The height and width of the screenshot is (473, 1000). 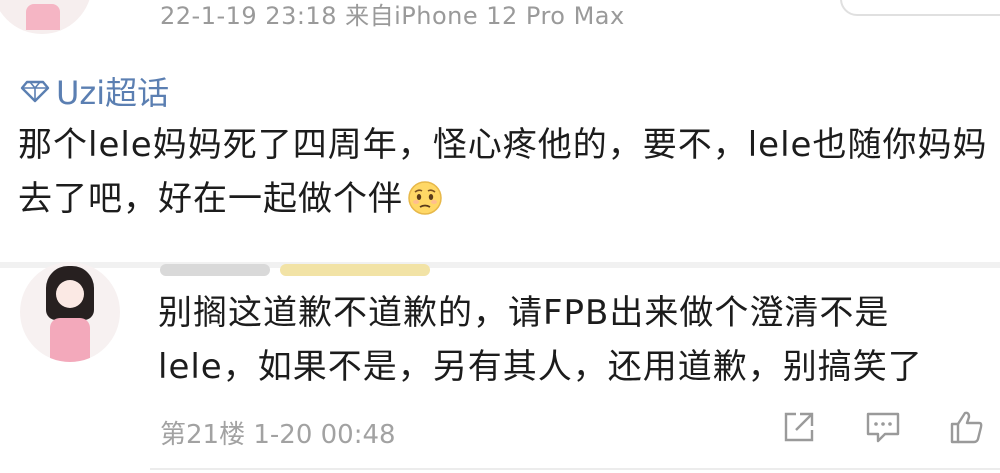 I want to click on bottom-divider, so click(x=575, y=469).